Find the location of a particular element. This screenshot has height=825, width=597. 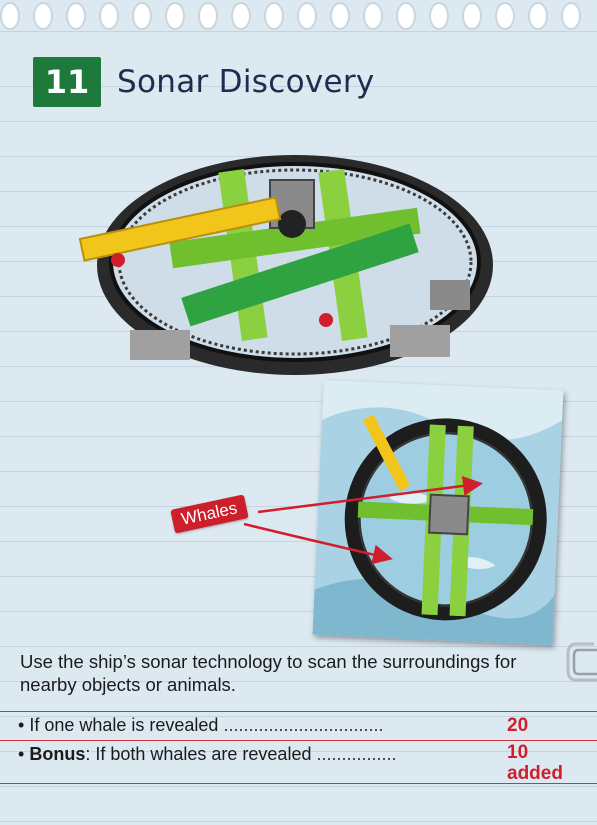

ocean-mat-photo is located at coordinates (438, 512).